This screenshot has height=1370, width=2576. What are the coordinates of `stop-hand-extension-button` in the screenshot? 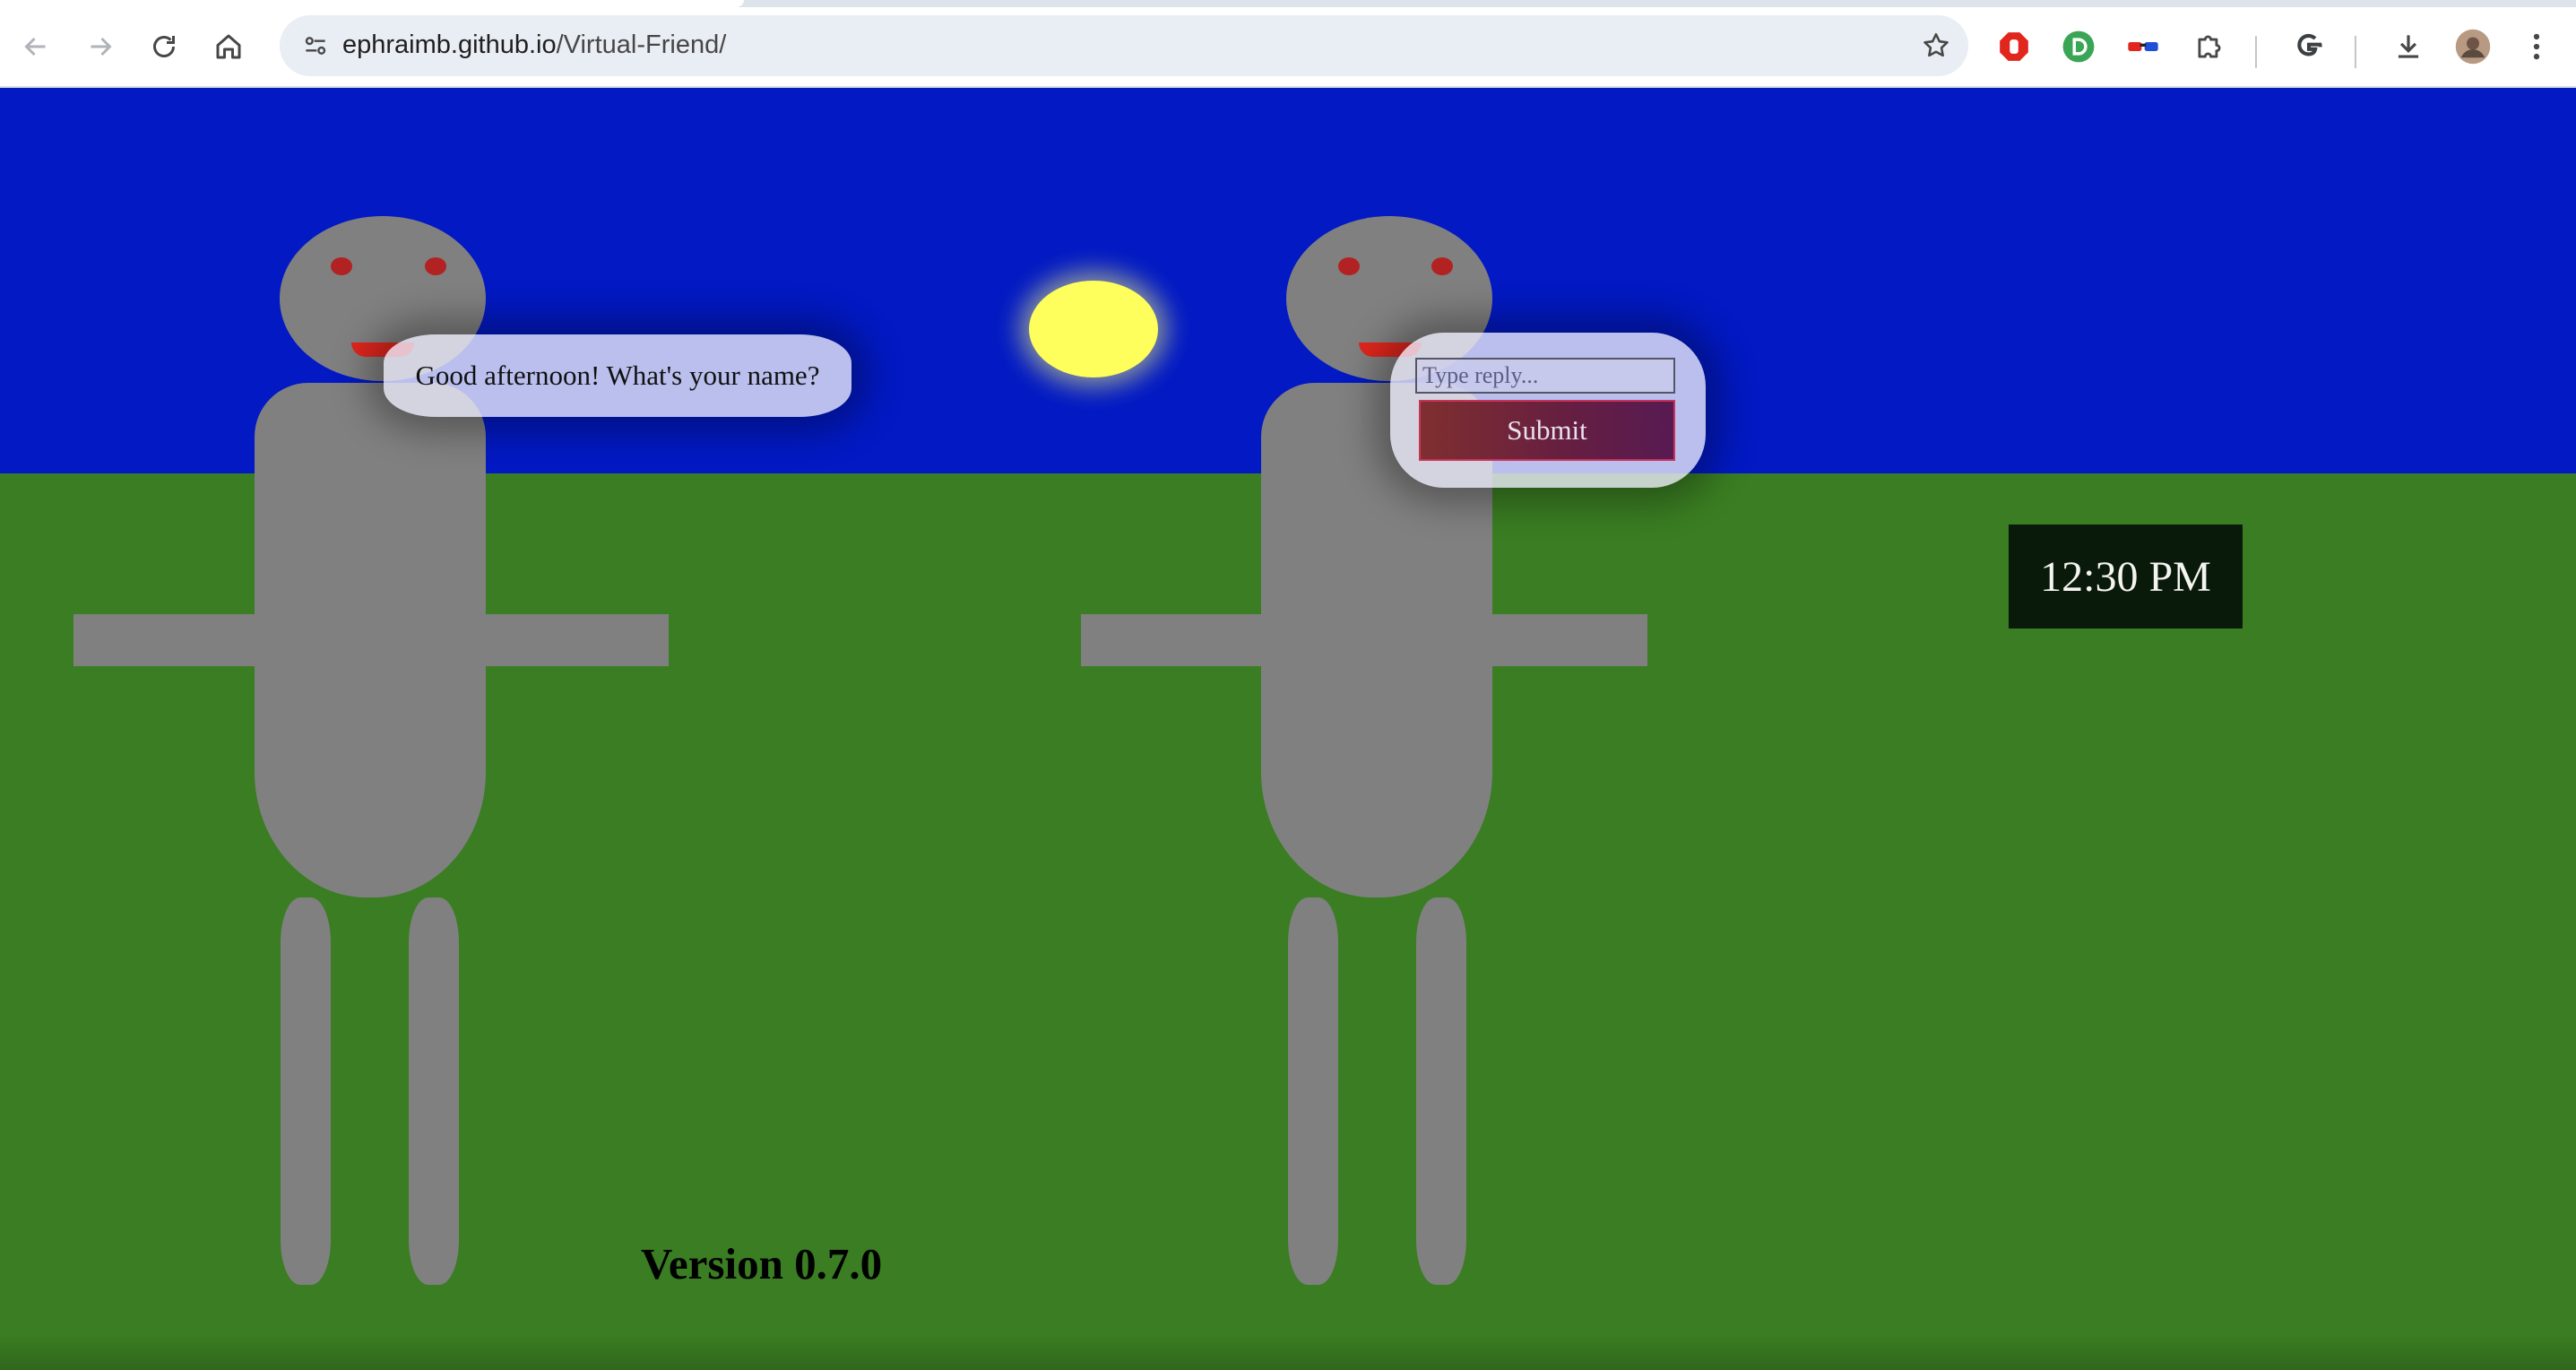 It's located at (2014, 46).